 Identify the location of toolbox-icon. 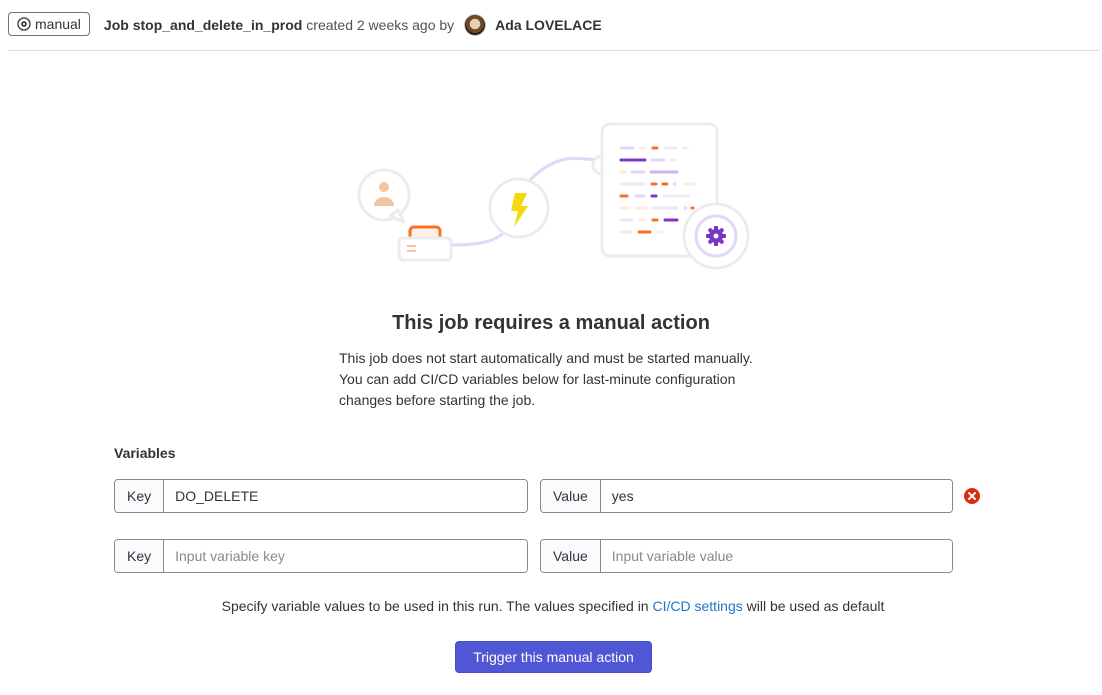
(425, 243).